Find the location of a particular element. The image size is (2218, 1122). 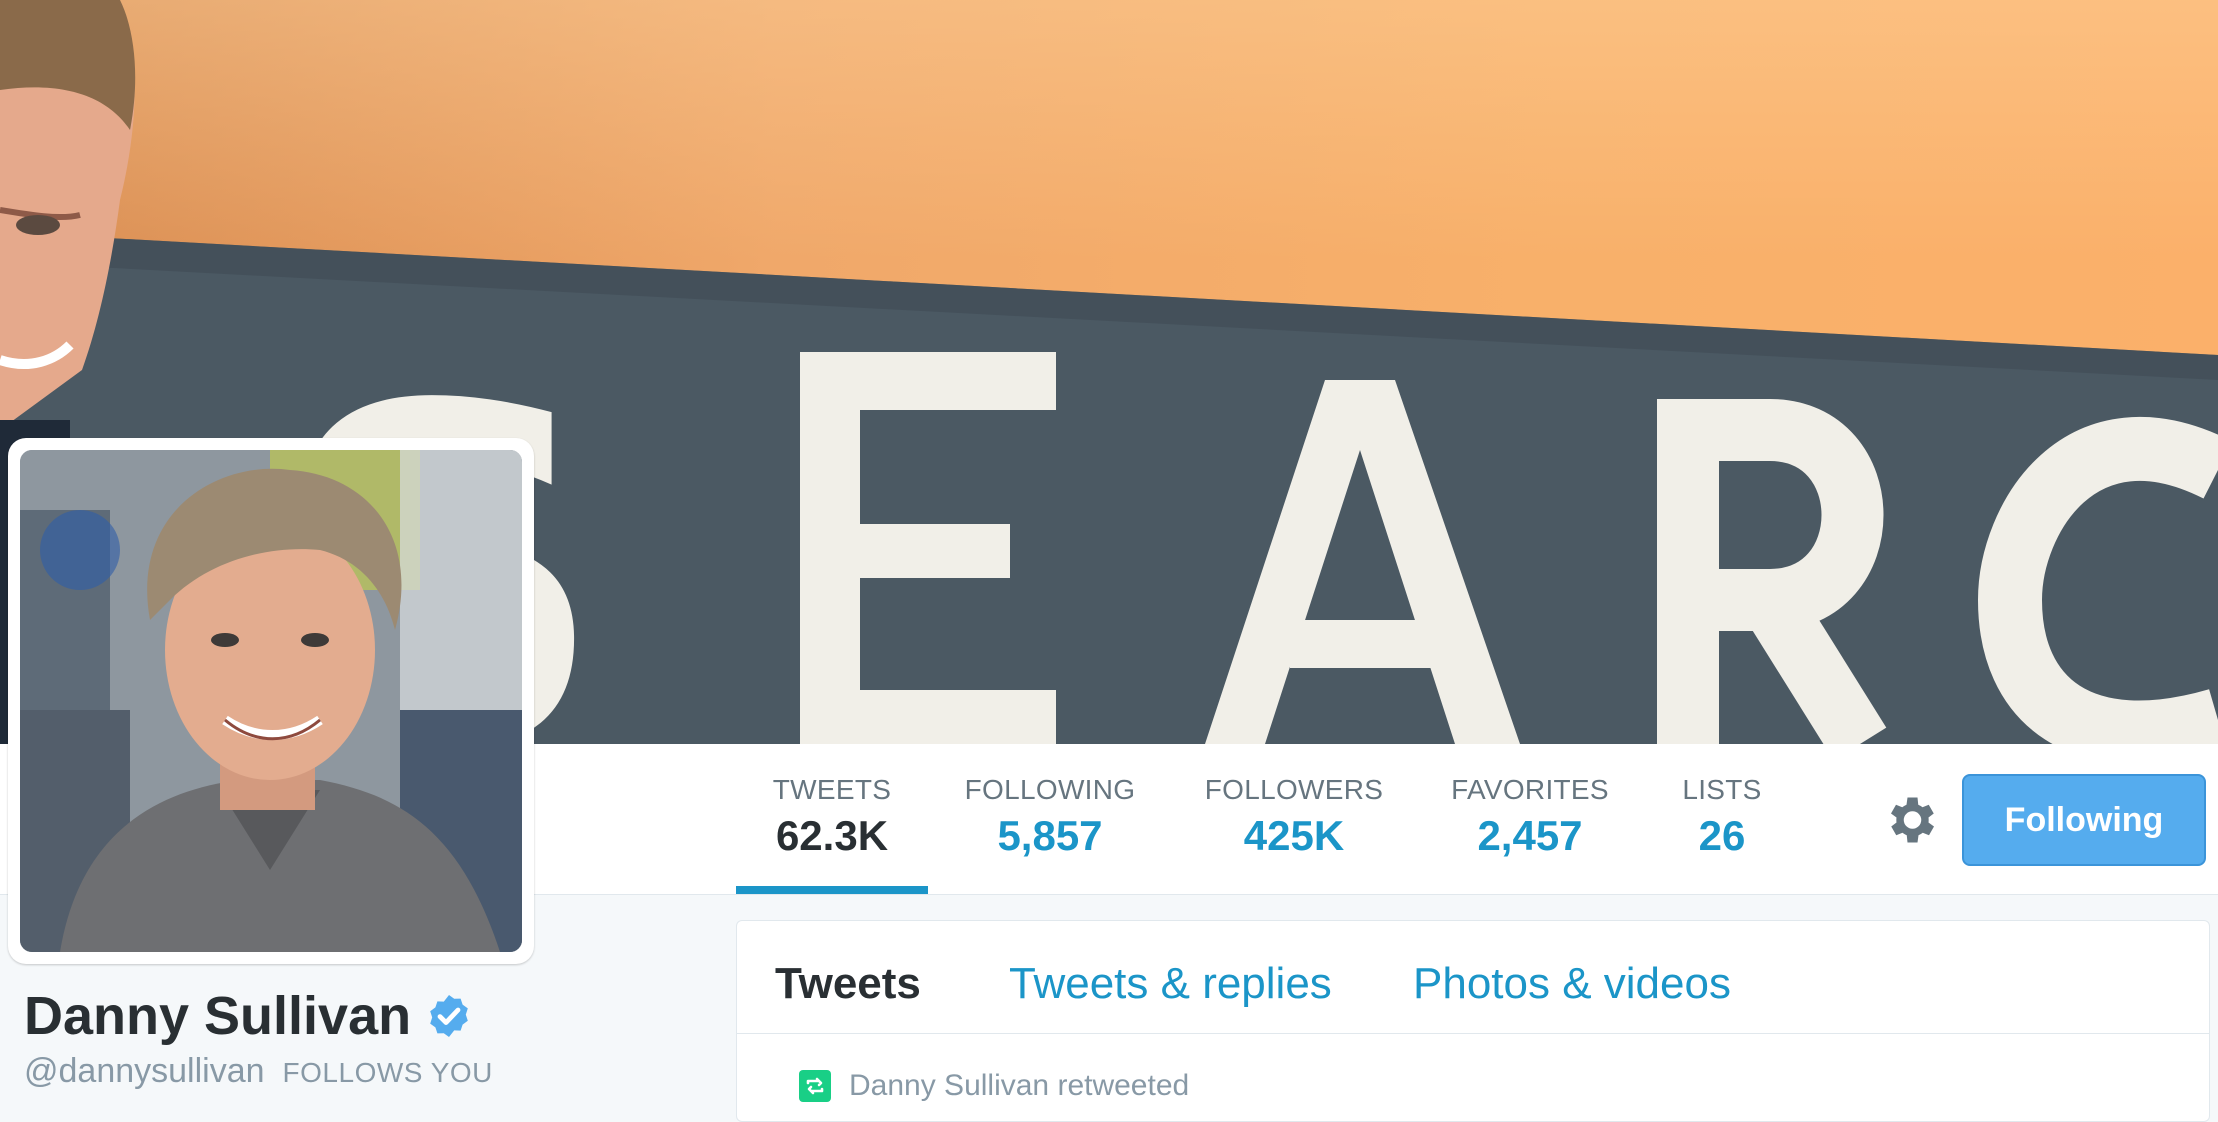

stat-lists: LISTS 26 is located at coordinates (1722, 817).